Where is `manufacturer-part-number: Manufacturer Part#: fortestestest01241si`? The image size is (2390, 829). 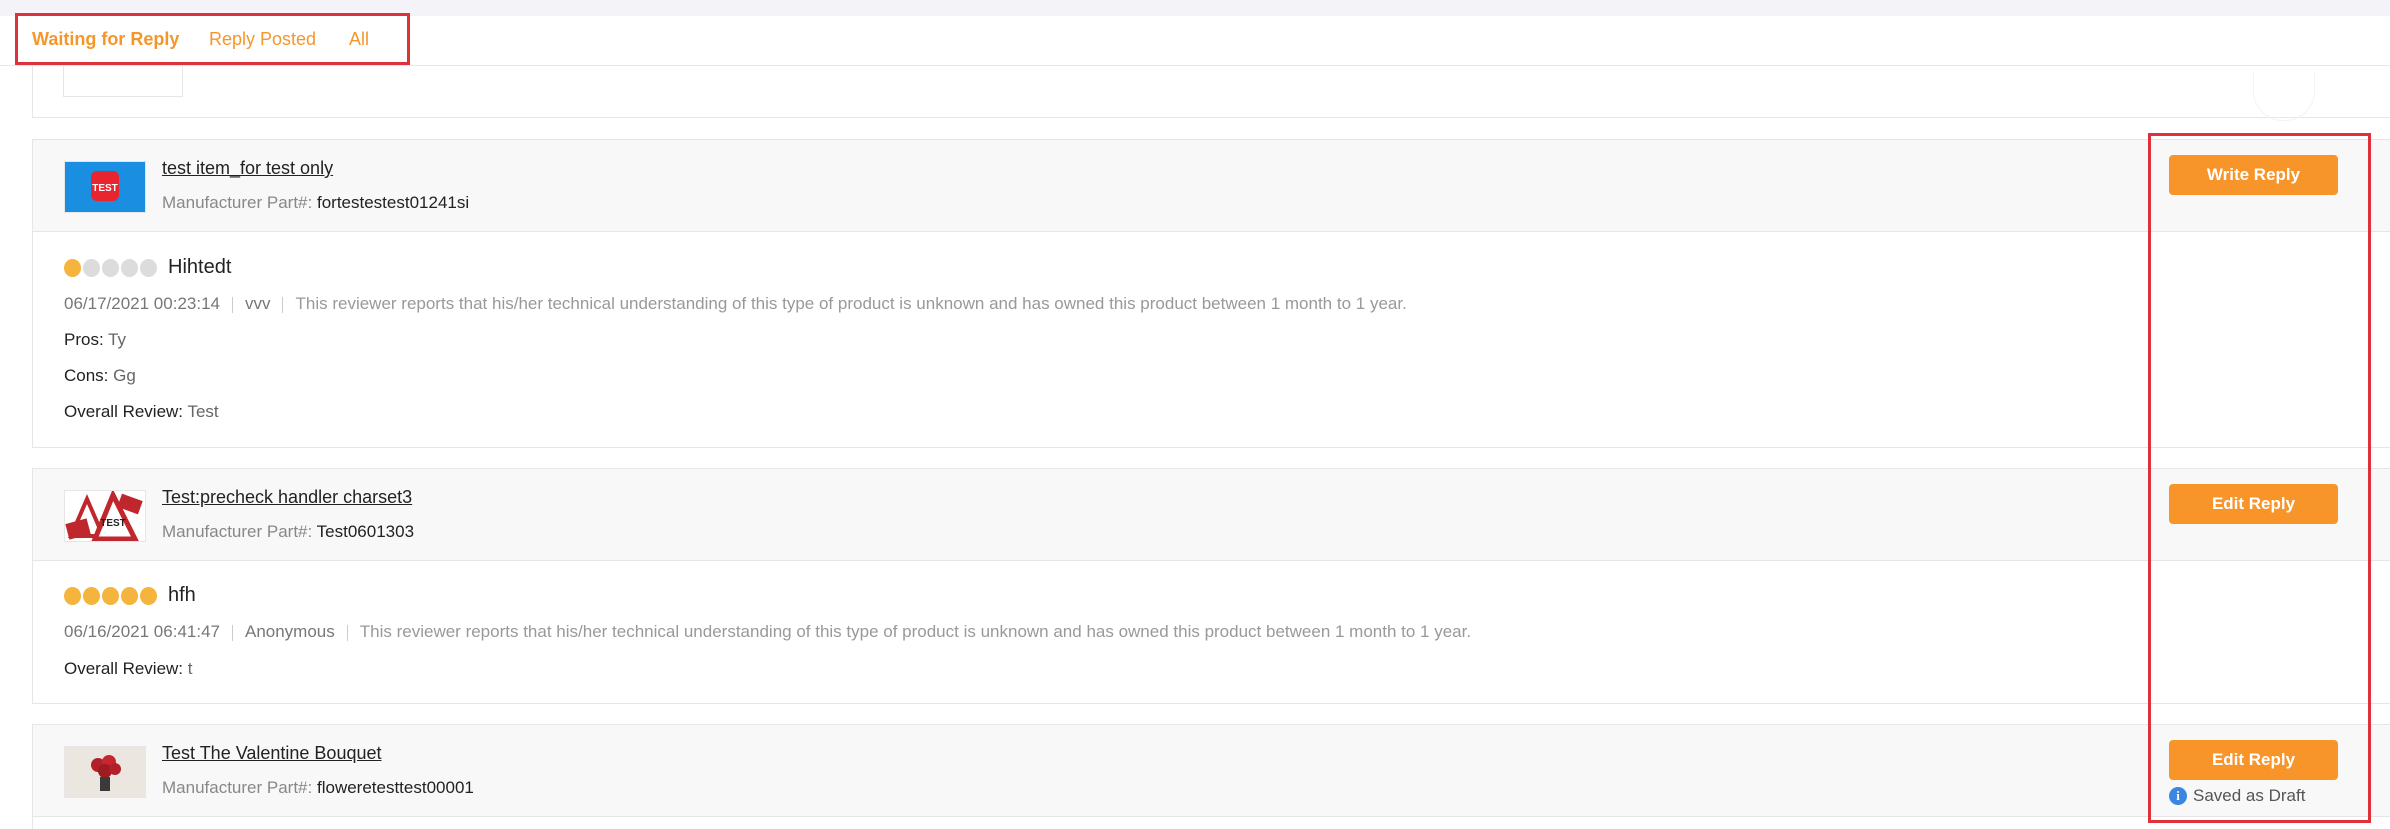 manufacturer-part-number: Manufacturer Part#: fortestestest01241si is located at coordinates (315, 203).